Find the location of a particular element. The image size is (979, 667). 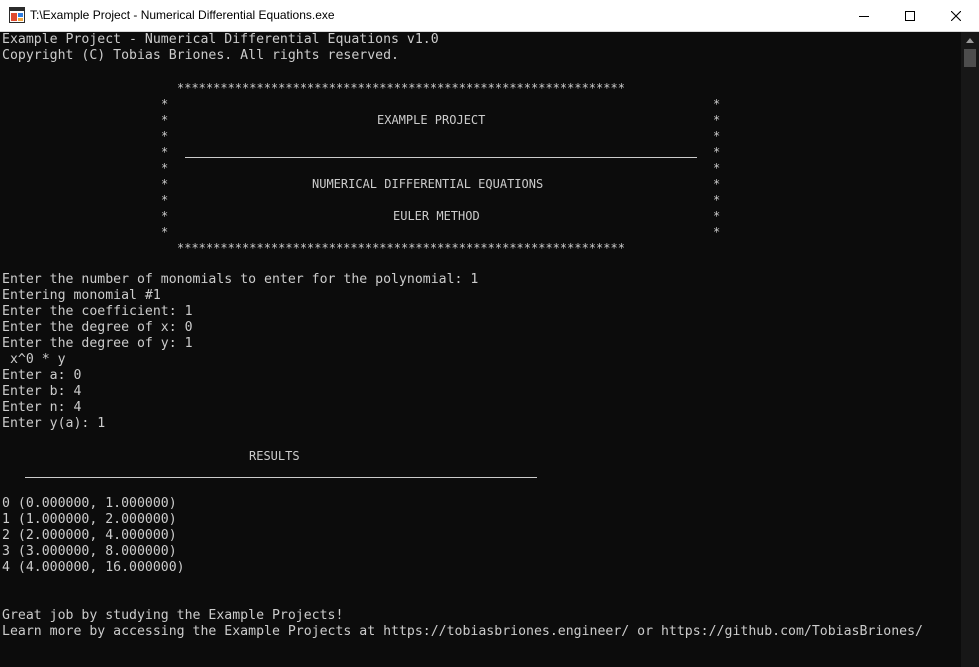

console-app-icon is located at coordinates (17, 15).